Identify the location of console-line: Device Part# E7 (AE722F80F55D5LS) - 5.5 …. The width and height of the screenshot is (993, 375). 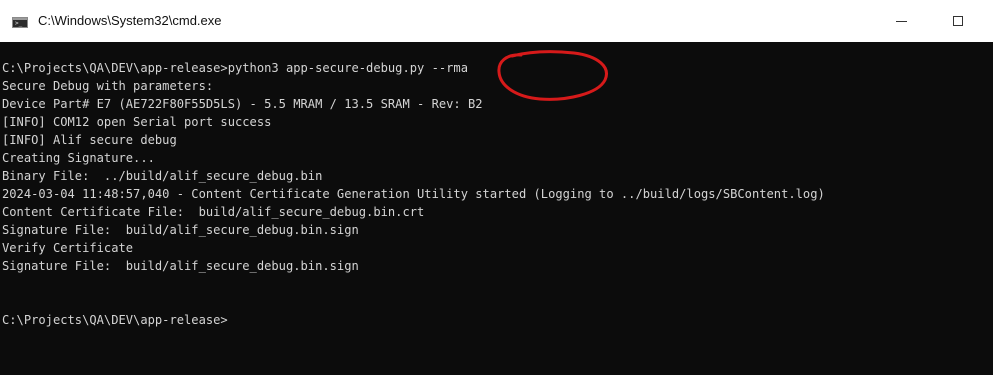
(242, 104).